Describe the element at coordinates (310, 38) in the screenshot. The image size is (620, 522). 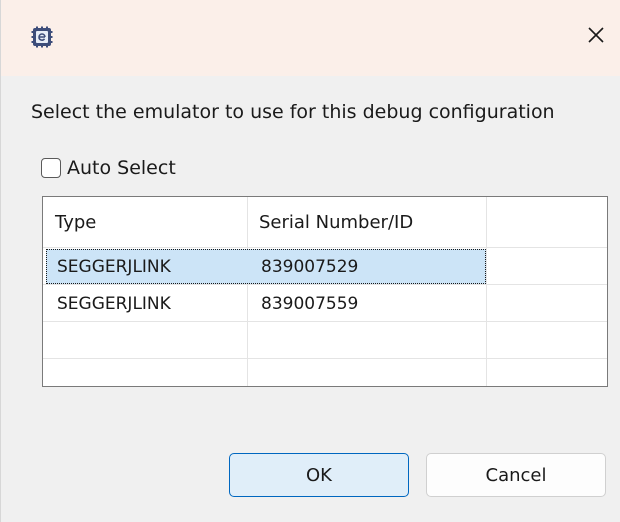
I see `title-bar` at that location.